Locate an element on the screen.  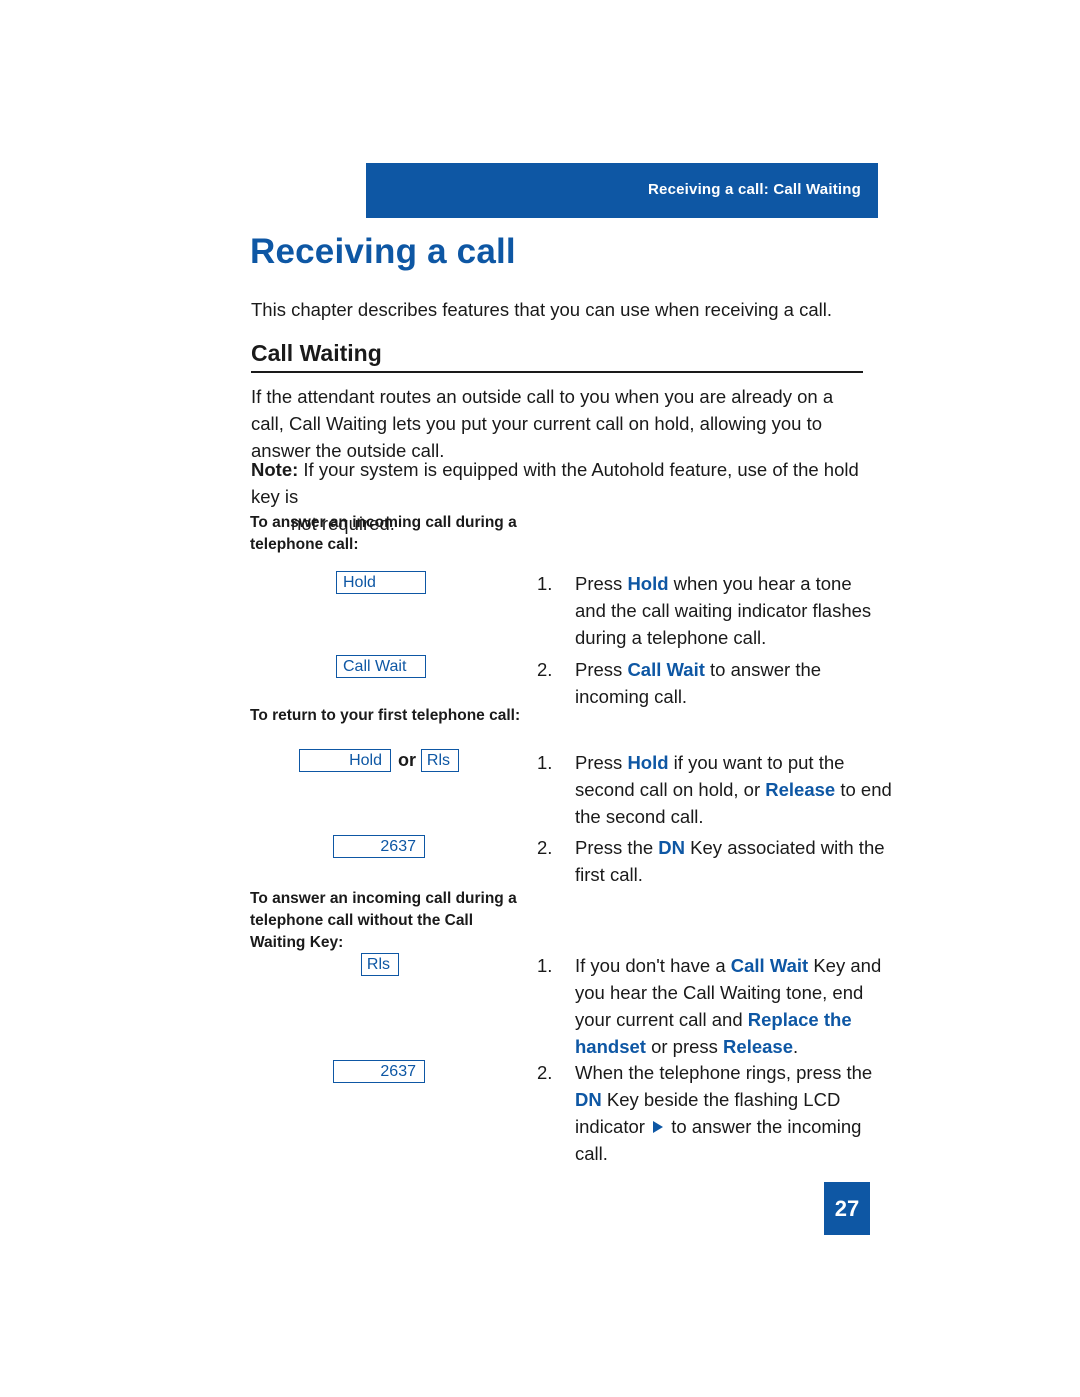
key-rls-1: Rls is located at coordinates (440, 760).